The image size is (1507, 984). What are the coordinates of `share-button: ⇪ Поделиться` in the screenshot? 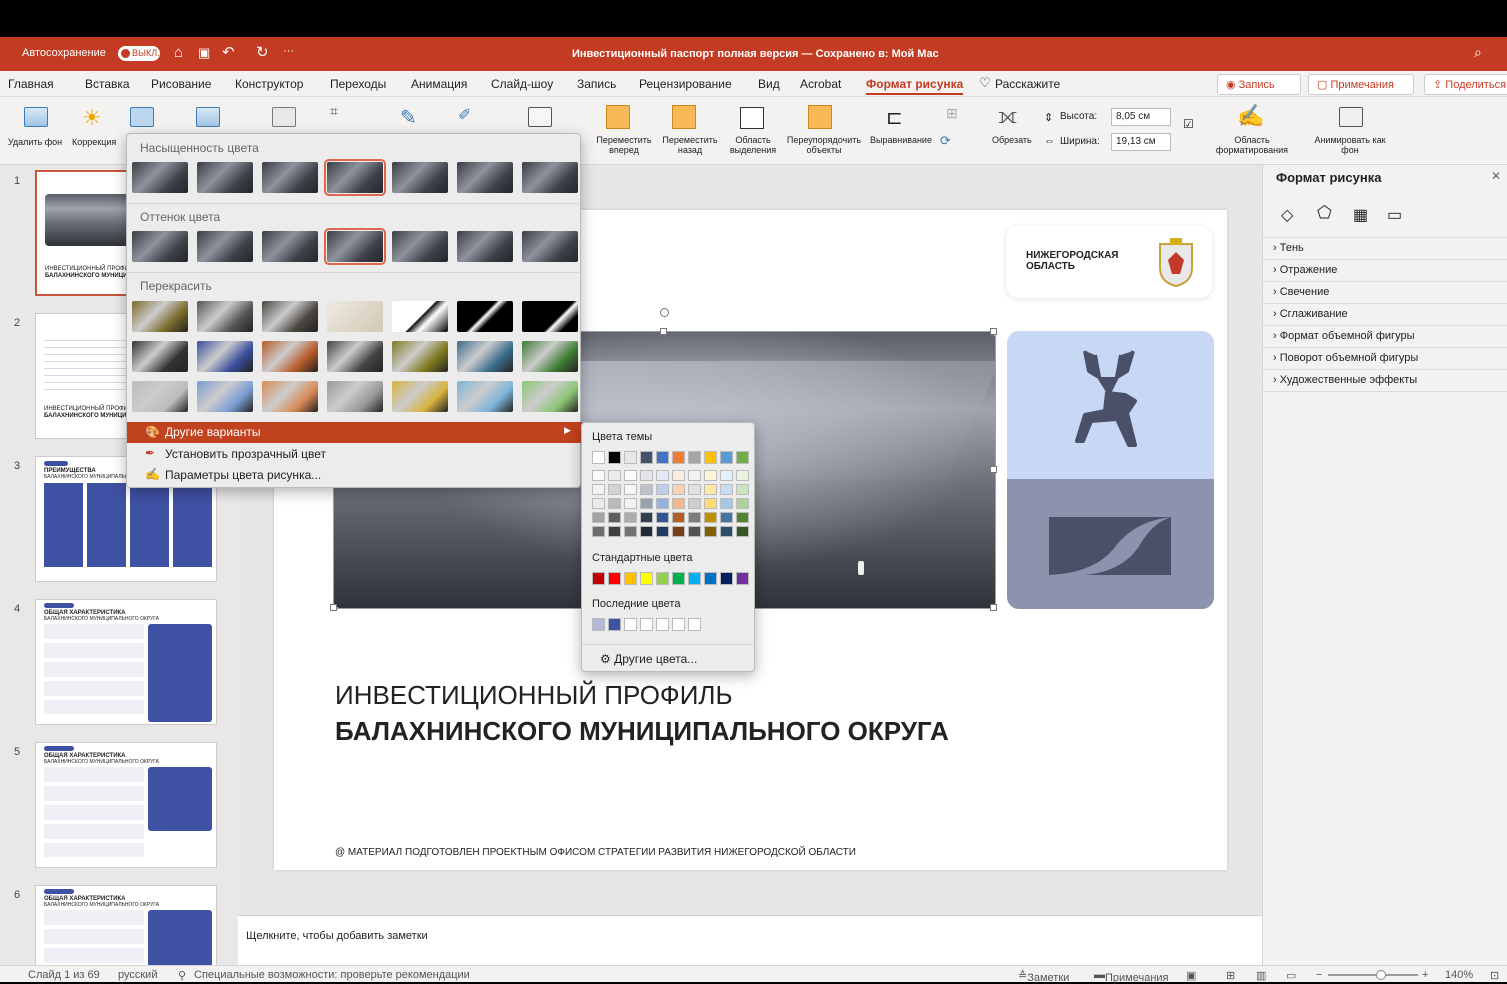 It's located at (1465, 84).